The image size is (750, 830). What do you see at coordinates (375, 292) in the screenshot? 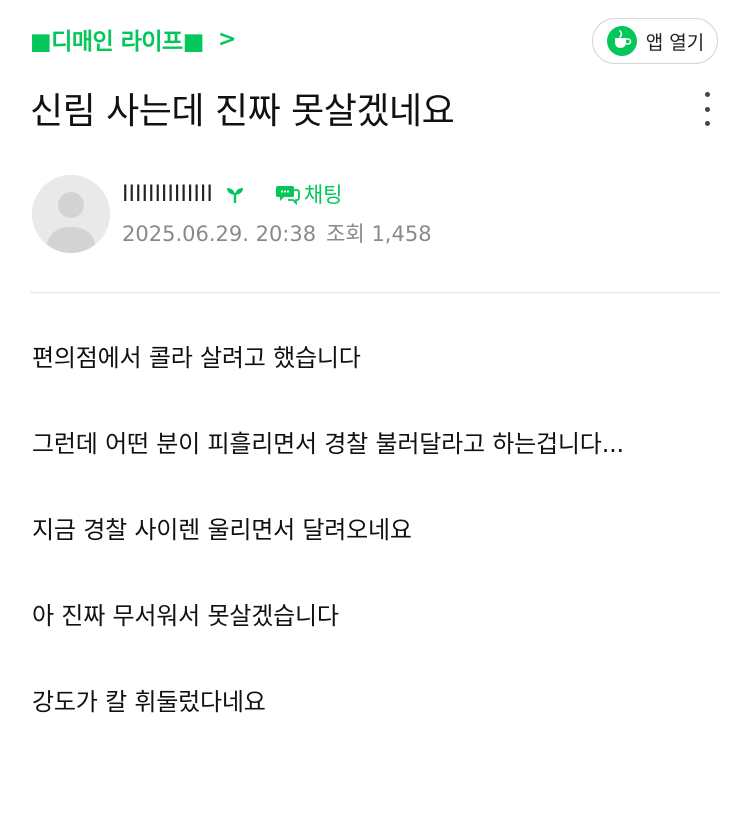
I see `divider` at bounding box center [375, 292].